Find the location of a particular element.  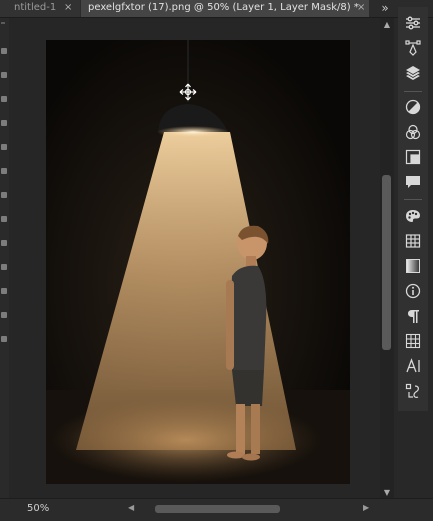

right-panel-dock is located at coordinates (413, 209).